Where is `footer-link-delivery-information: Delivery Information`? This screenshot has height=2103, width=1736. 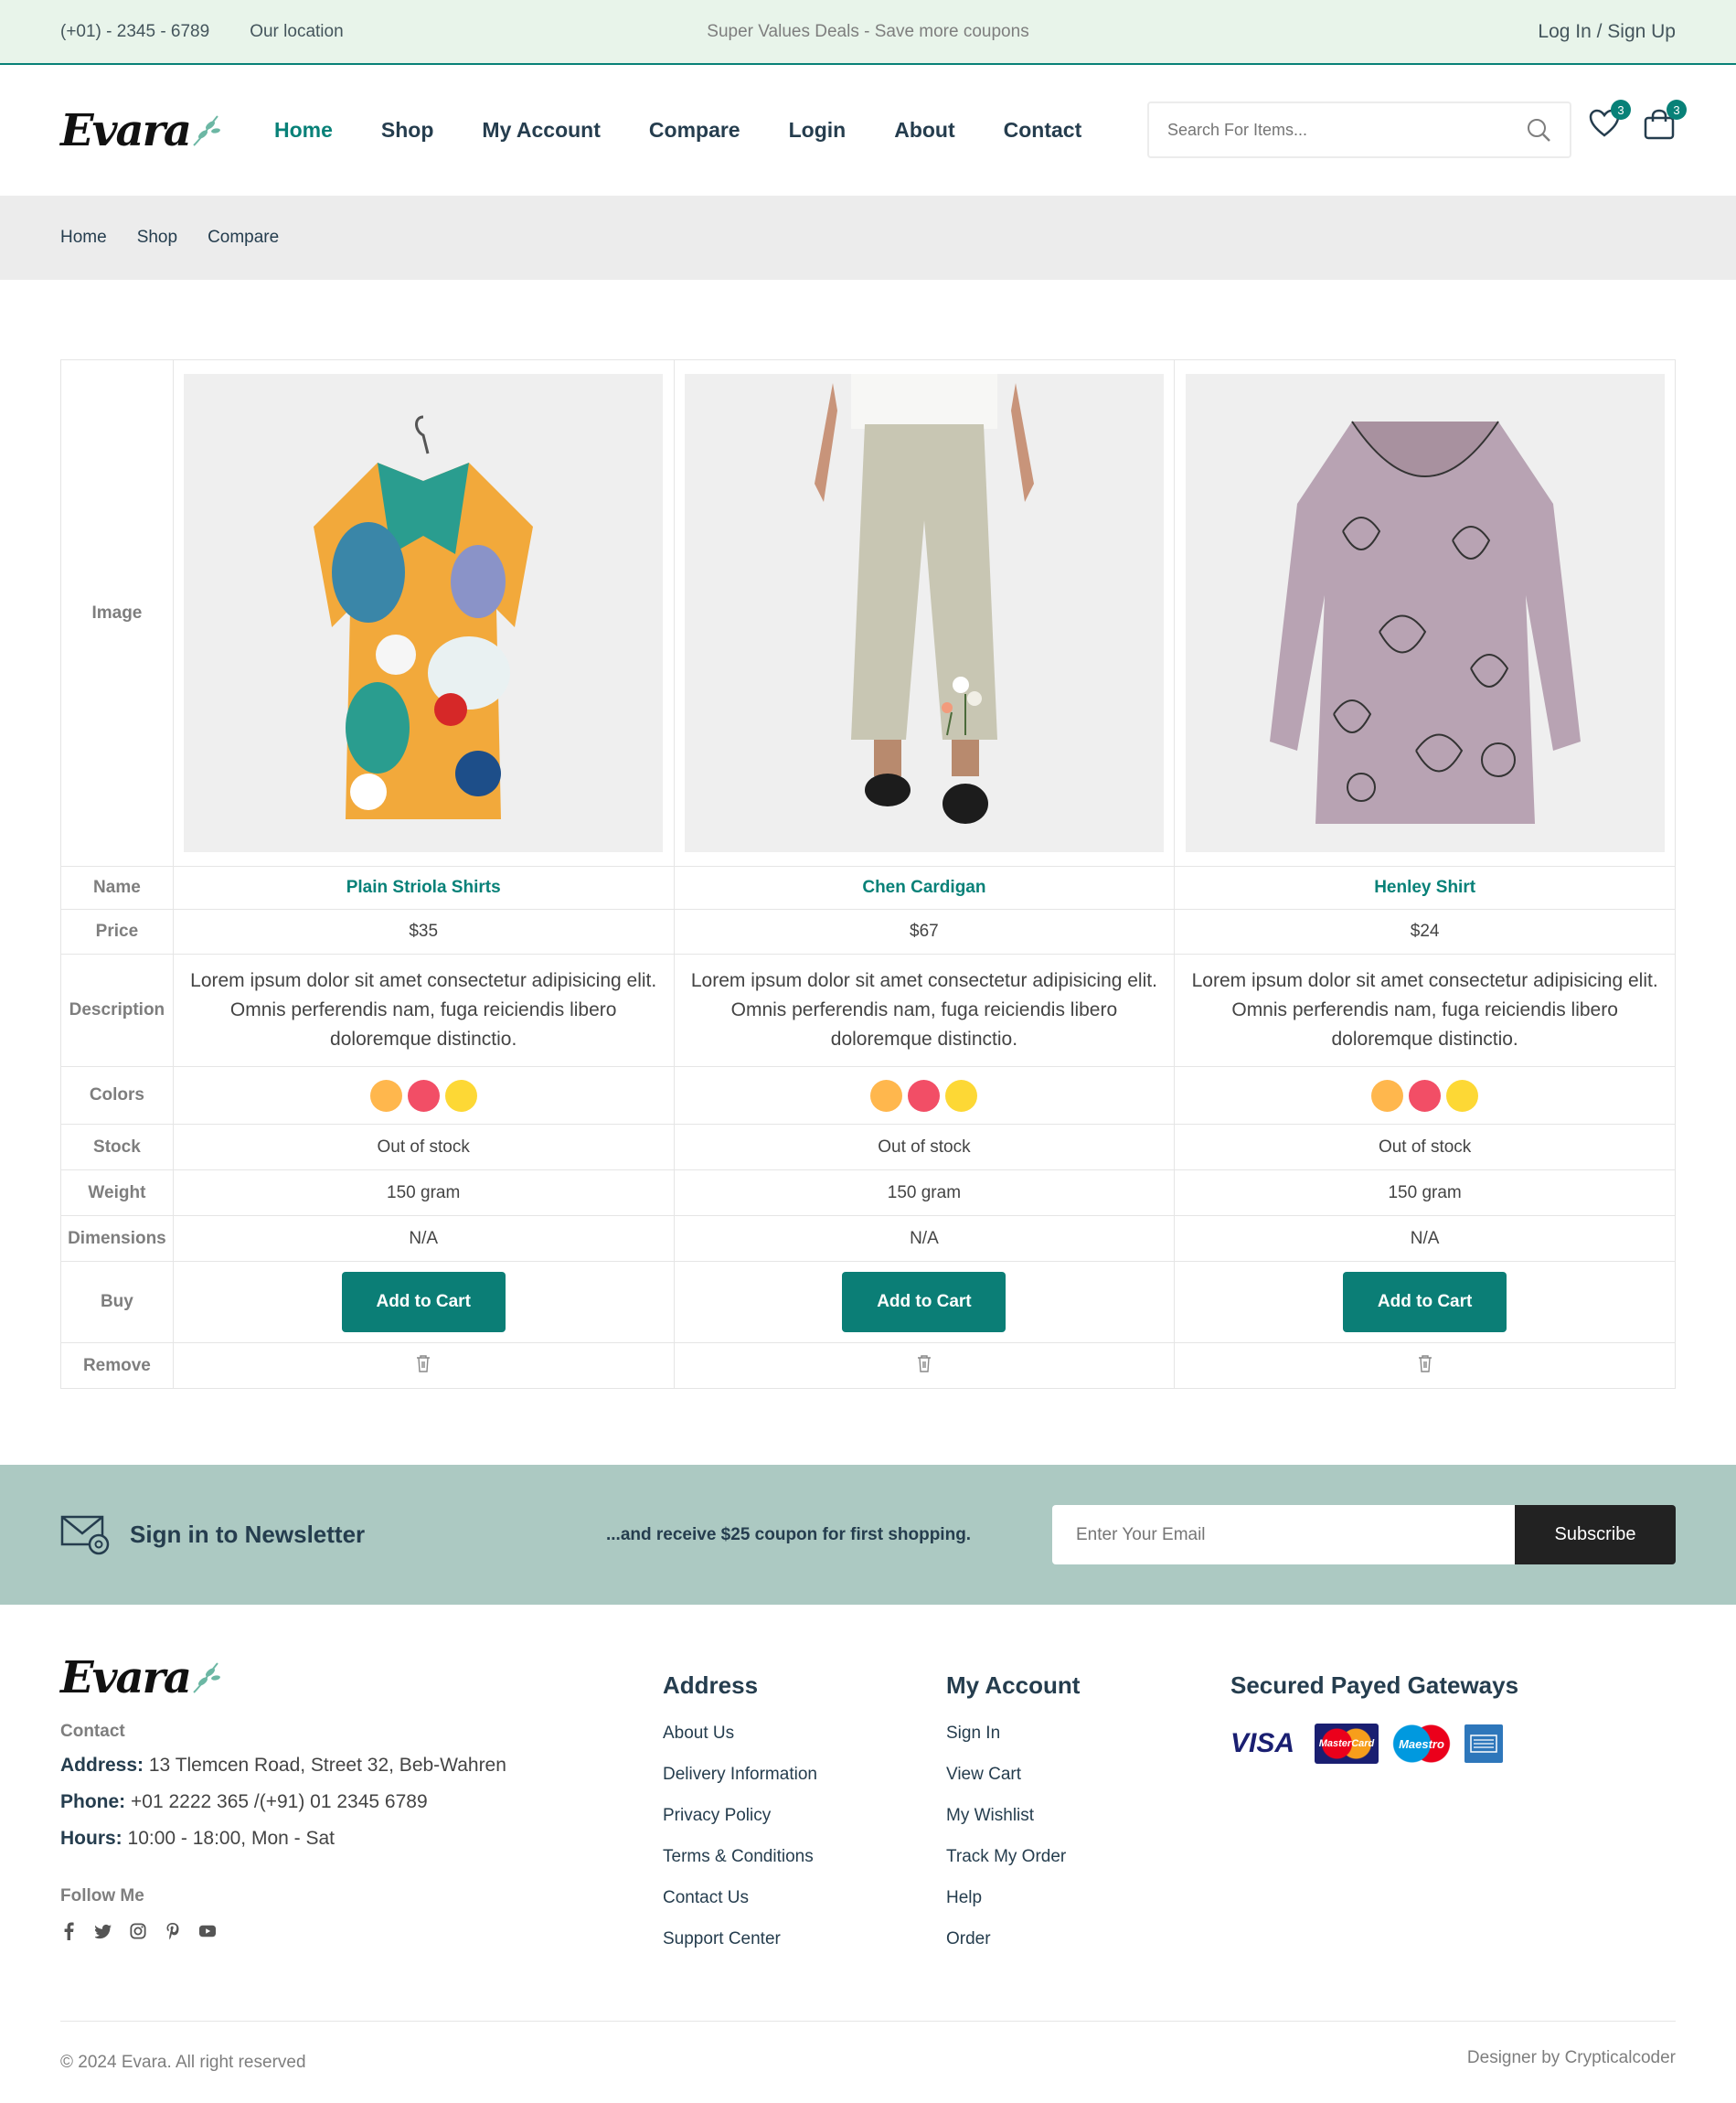 footer-link-delivery-information: Delivery Information is located at coordinates (740, 1785).